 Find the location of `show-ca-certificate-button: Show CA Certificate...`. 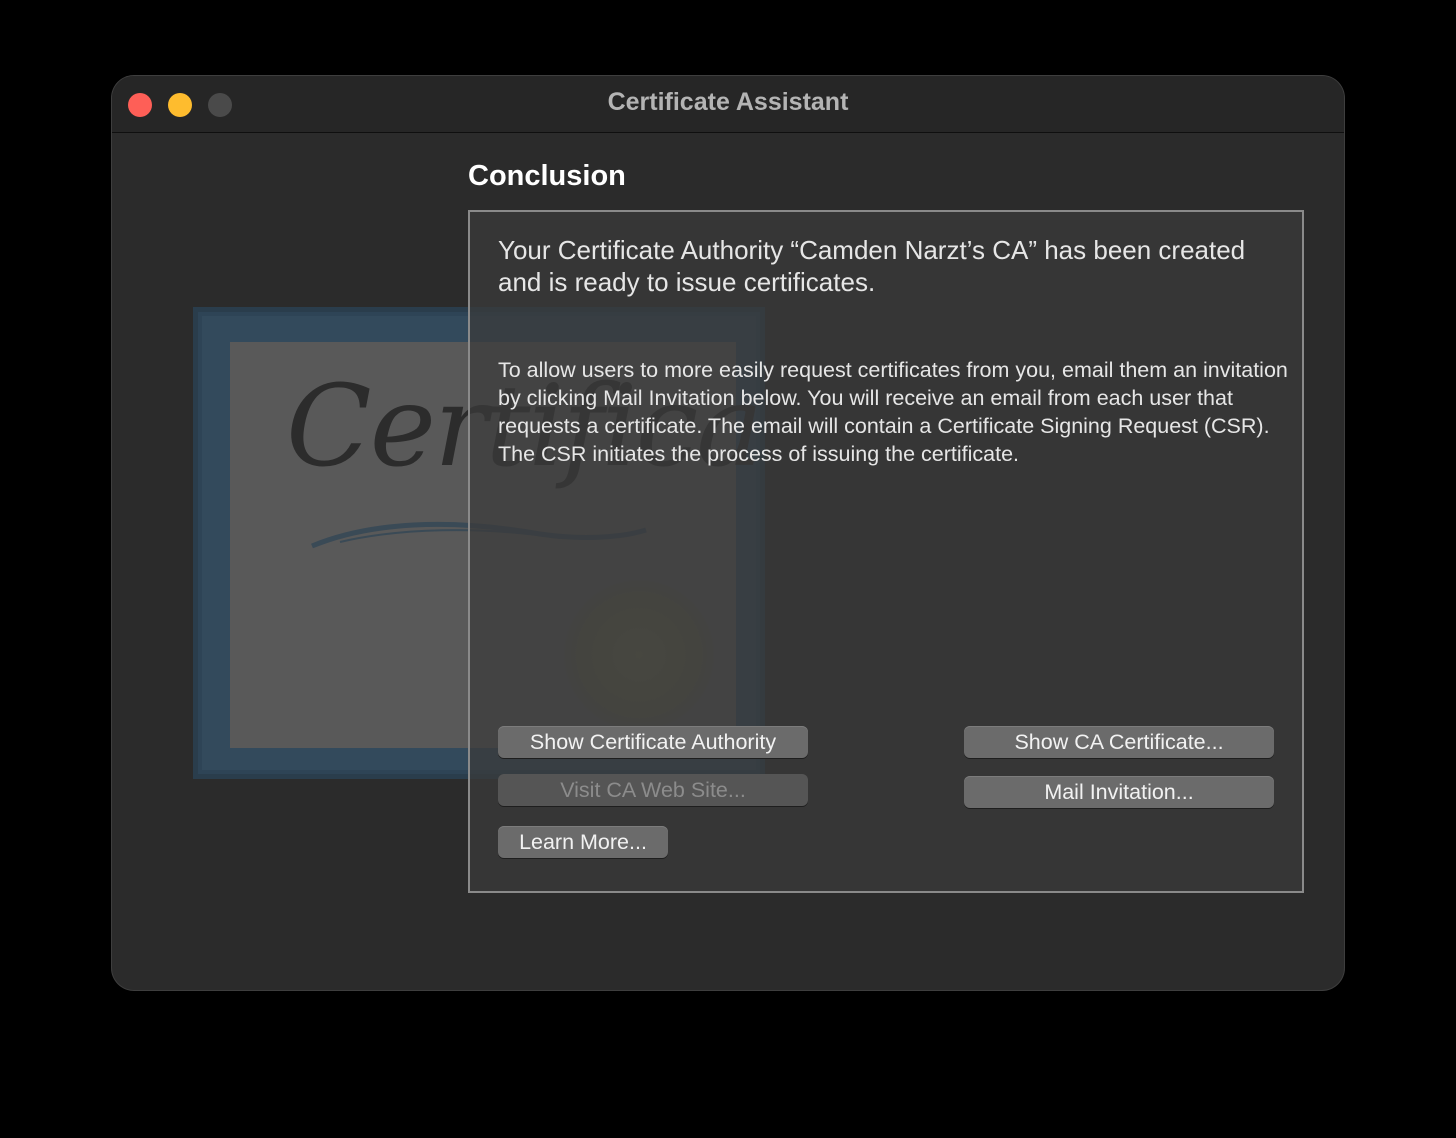

show-ca-certificate-button: Show CA Certificate... is located at coordinates (1119, 742).